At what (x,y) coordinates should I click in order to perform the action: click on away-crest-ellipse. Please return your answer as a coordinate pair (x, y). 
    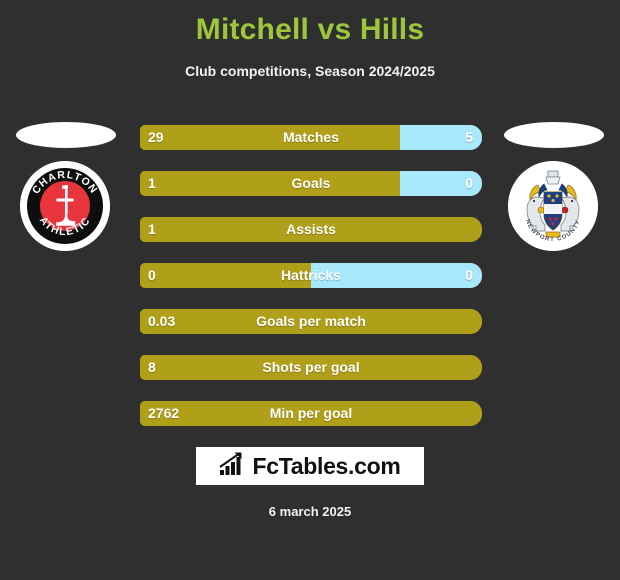
    Looking at the image, I should click on (554, 135).